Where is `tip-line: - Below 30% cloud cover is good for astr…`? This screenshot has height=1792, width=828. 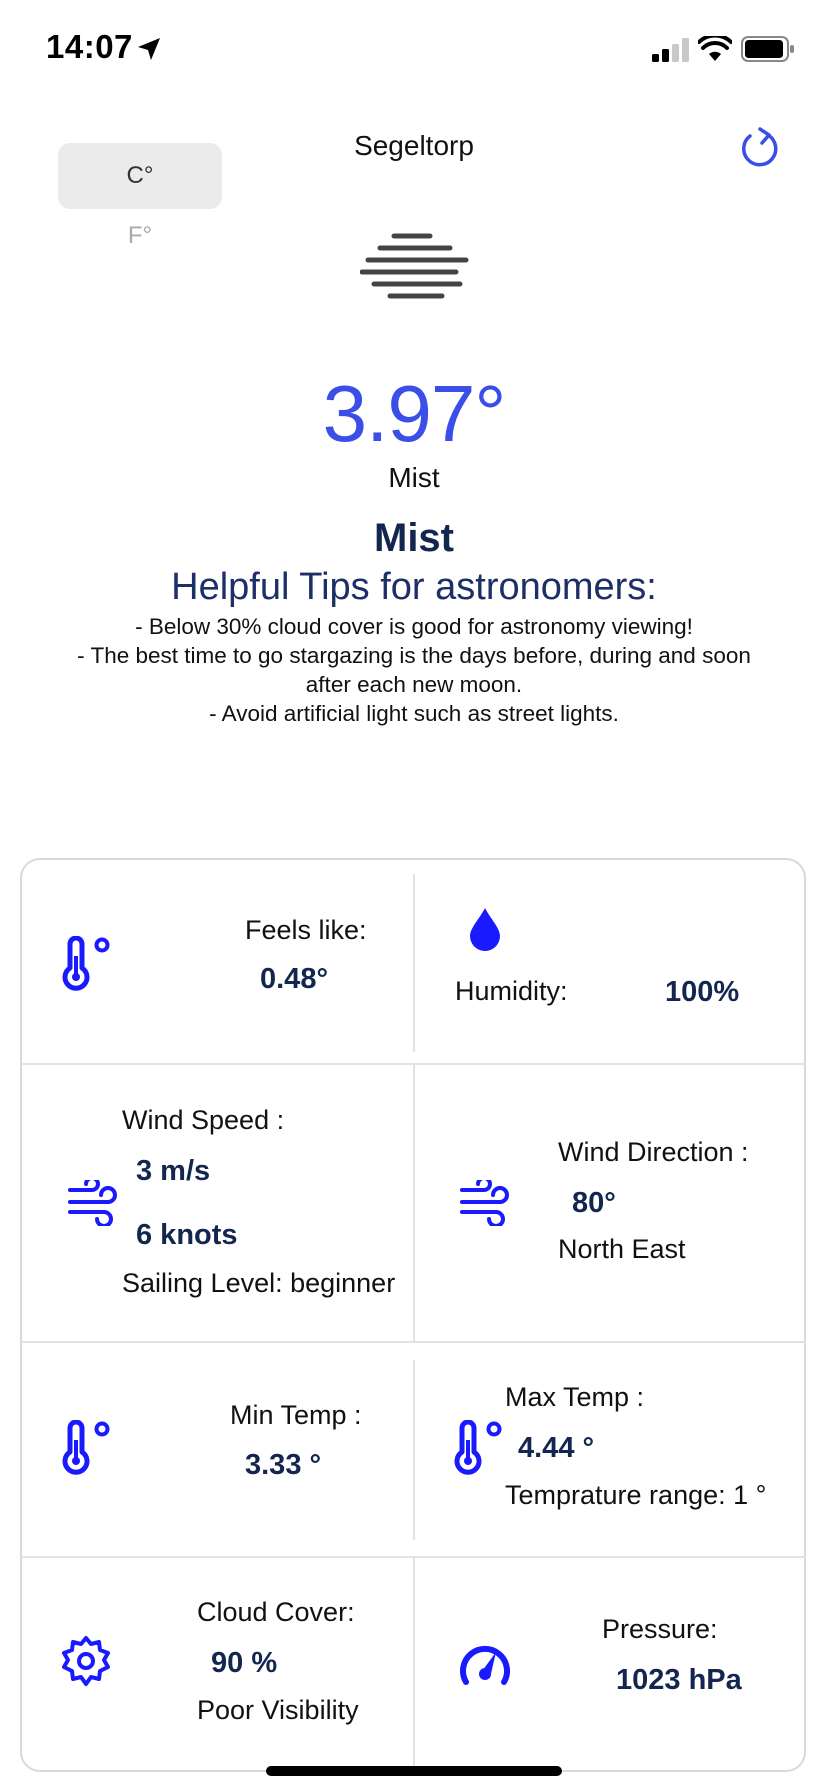 tip-line: - Below 30% cloud cover is good for astr… is located at coordinates (414, 626).